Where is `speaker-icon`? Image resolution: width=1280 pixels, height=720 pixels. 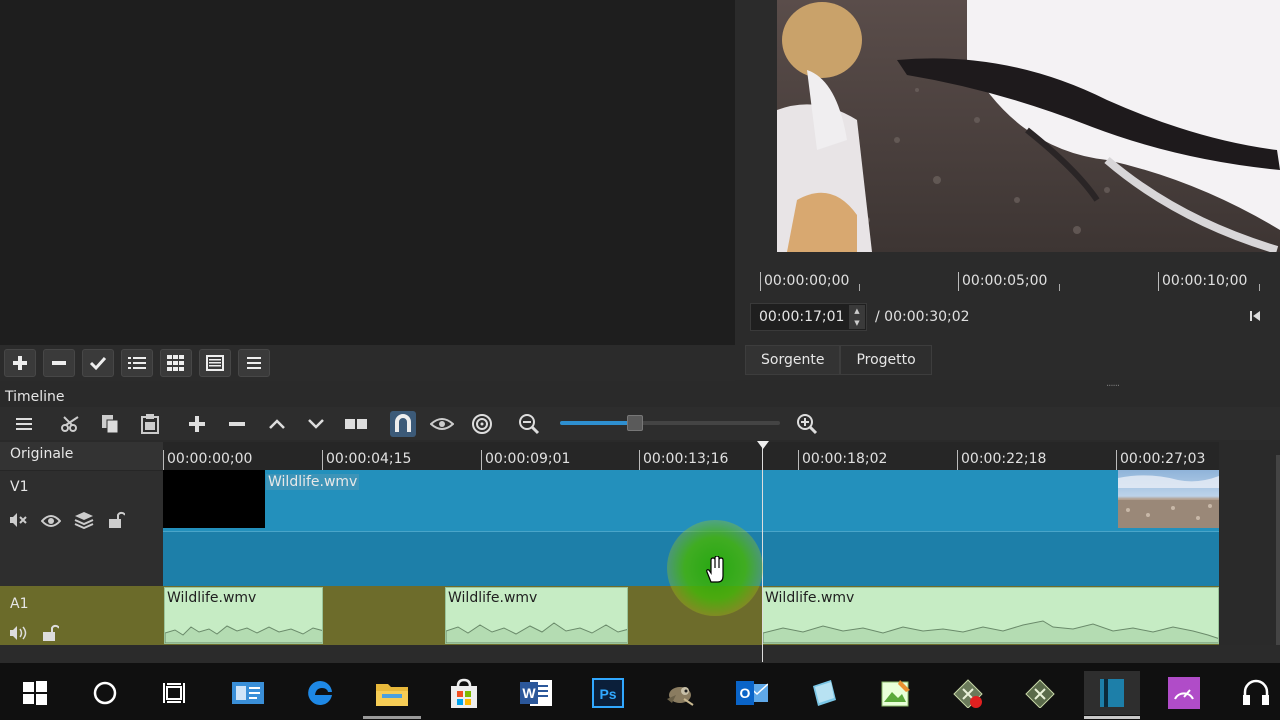
speaker-icon is located at coordinates (18, 635).